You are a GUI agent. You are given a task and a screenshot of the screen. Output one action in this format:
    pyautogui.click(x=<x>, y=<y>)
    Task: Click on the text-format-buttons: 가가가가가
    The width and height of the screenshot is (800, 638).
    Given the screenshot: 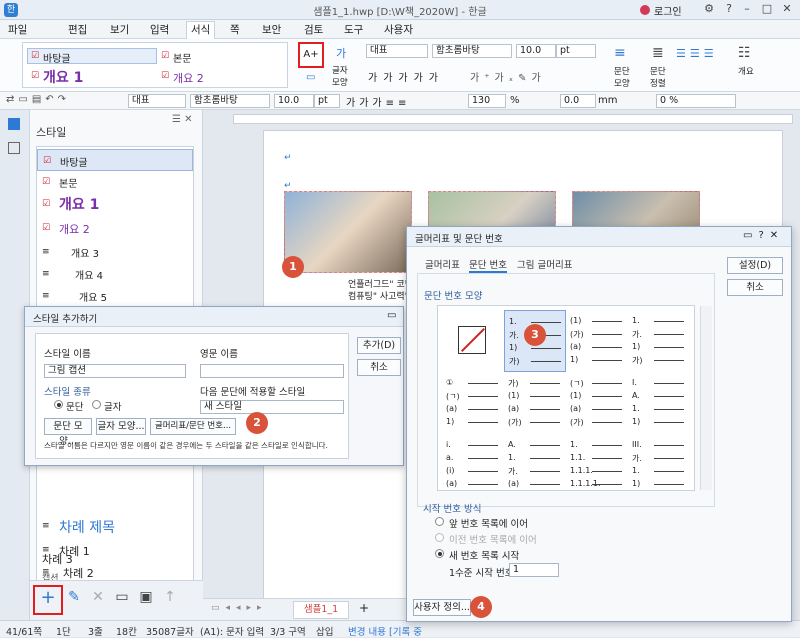 What is the action you would take?
    pyautogui.click(x=406, y=76)
    